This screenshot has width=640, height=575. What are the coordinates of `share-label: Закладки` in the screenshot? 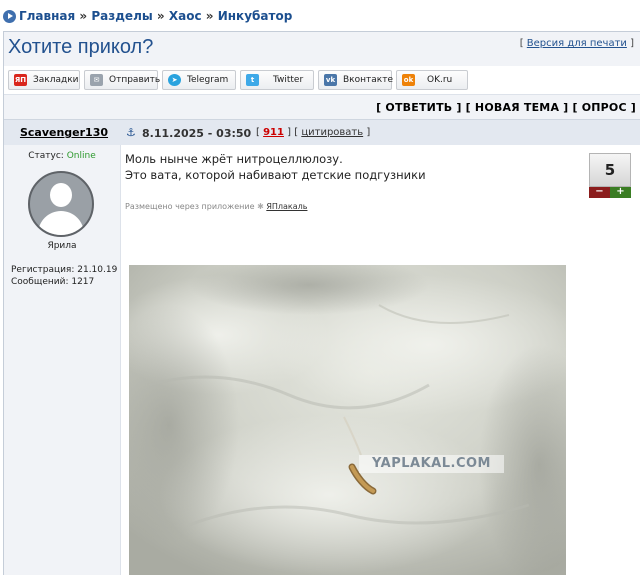 It's located at (56, 80).